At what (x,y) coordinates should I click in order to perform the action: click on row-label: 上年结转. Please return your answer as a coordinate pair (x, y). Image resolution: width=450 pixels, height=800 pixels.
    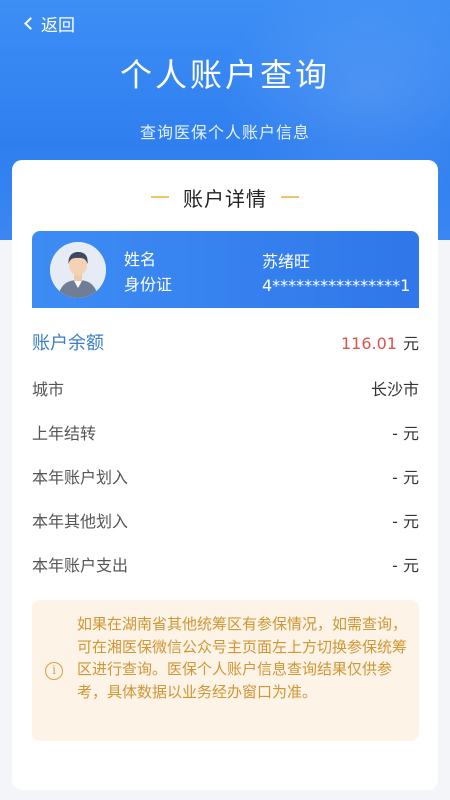
    Looking at the image, I should click on (64, 433).